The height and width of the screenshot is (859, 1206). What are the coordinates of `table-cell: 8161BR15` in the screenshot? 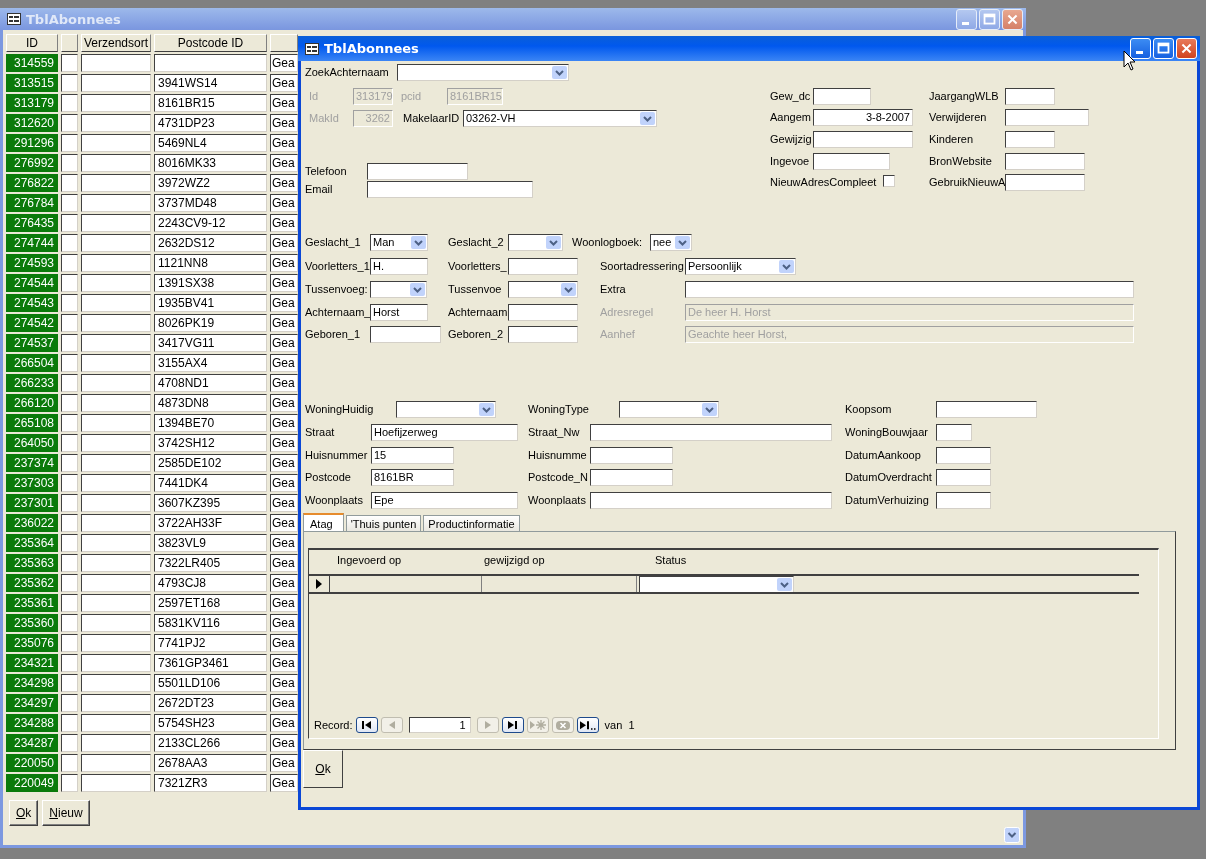 It's located at (210, 103).